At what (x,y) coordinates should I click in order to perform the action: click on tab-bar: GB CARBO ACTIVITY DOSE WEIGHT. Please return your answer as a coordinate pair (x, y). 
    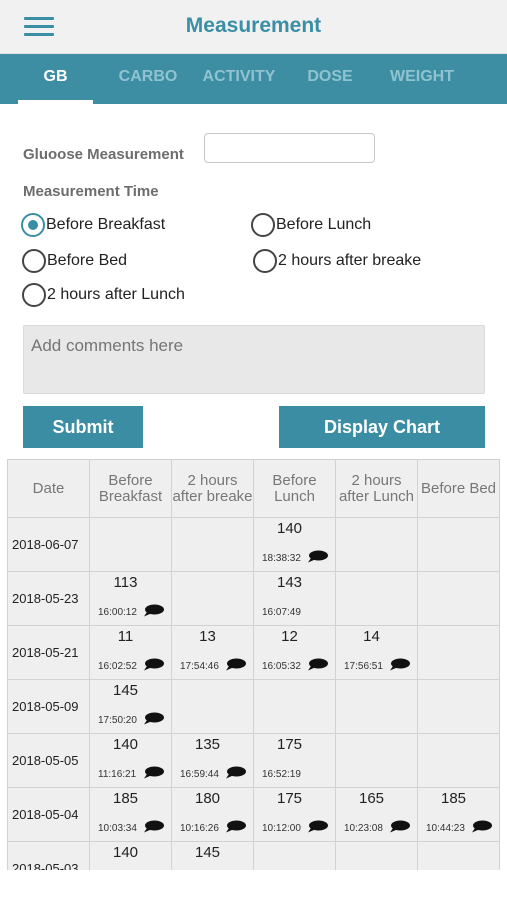
    Looking at the image, I should click on (253, 79).